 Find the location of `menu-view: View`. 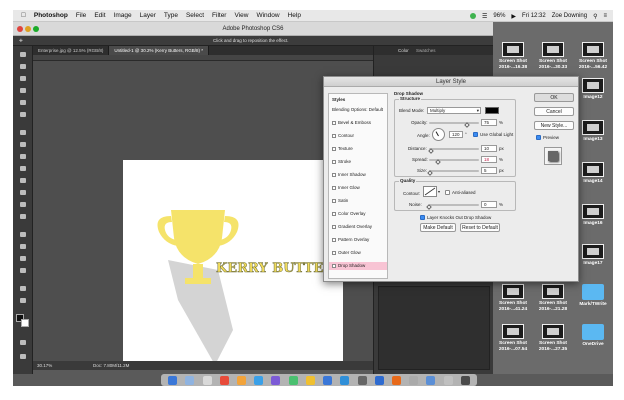

menu-view: View is located at coordinates (241, 15).